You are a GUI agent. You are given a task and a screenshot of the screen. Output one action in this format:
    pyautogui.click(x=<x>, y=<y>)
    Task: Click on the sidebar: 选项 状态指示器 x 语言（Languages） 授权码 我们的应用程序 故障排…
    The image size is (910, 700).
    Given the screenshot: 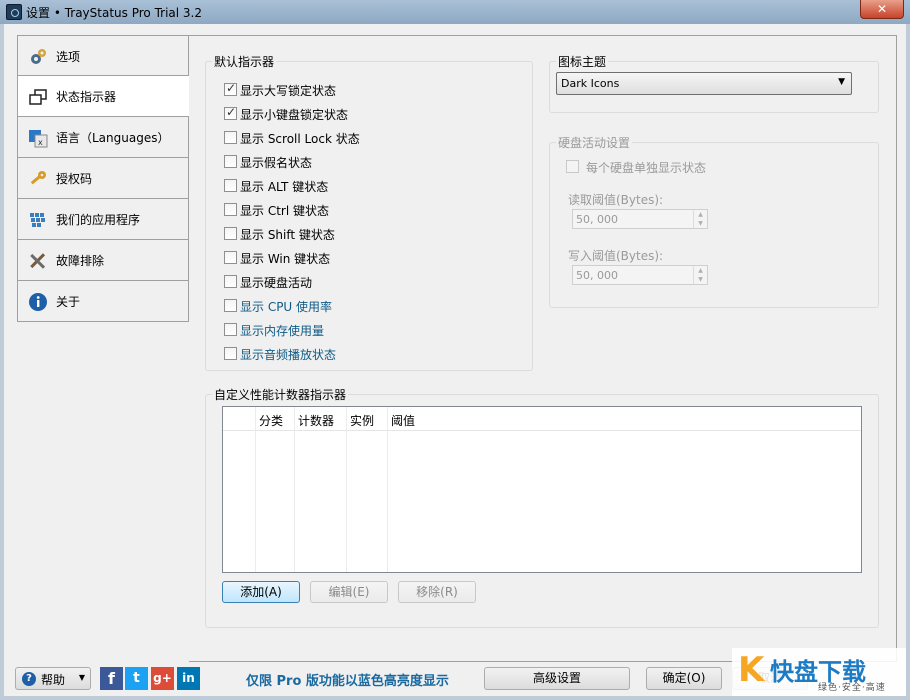 What is the action you would take?
    pyautogui.click(x=103, y=178)
    